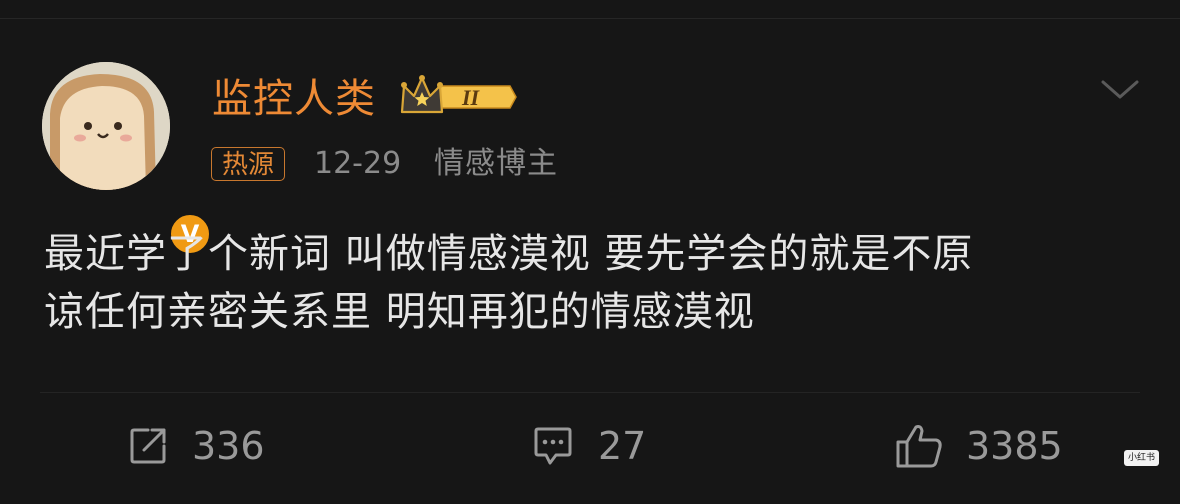  Describe the element at coordinates (553, 446) in the screenshot. I see `comment-icon` at that location.